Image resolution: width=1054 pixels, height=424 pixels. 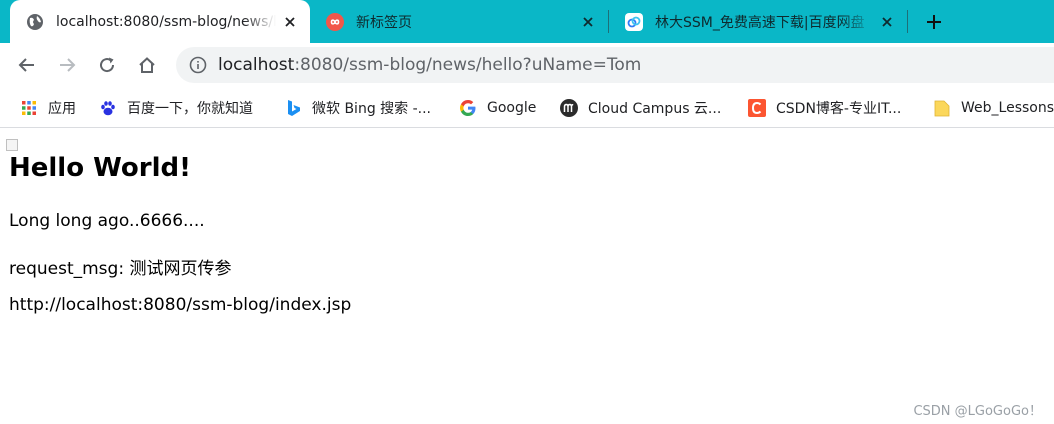 I want to click on apps-grid-icon, so click(x=29, y=108).